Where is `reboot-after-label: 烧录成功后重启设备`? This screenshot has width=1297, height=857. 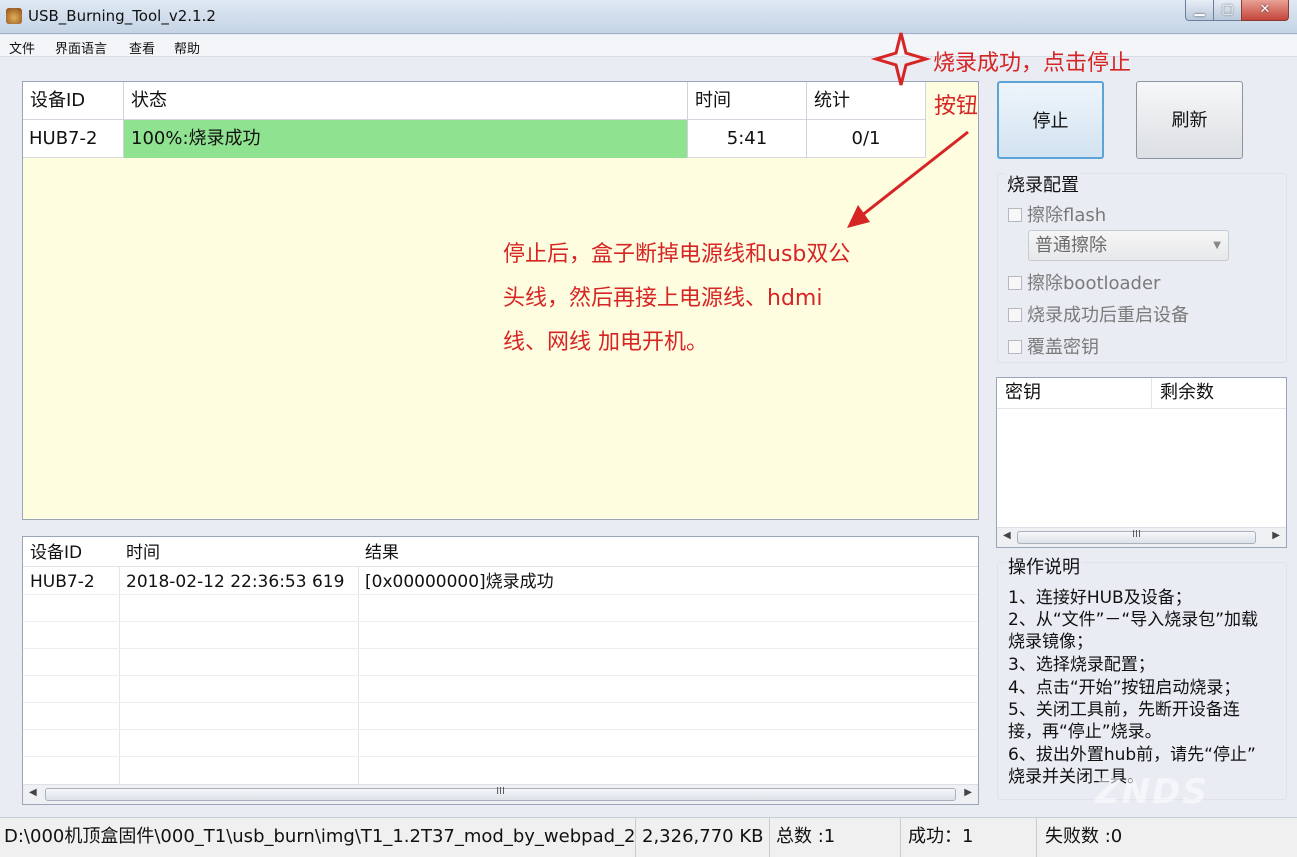
reboot-after-label: 烧录成功后重启设备 is located at coordinates (1108, 315).